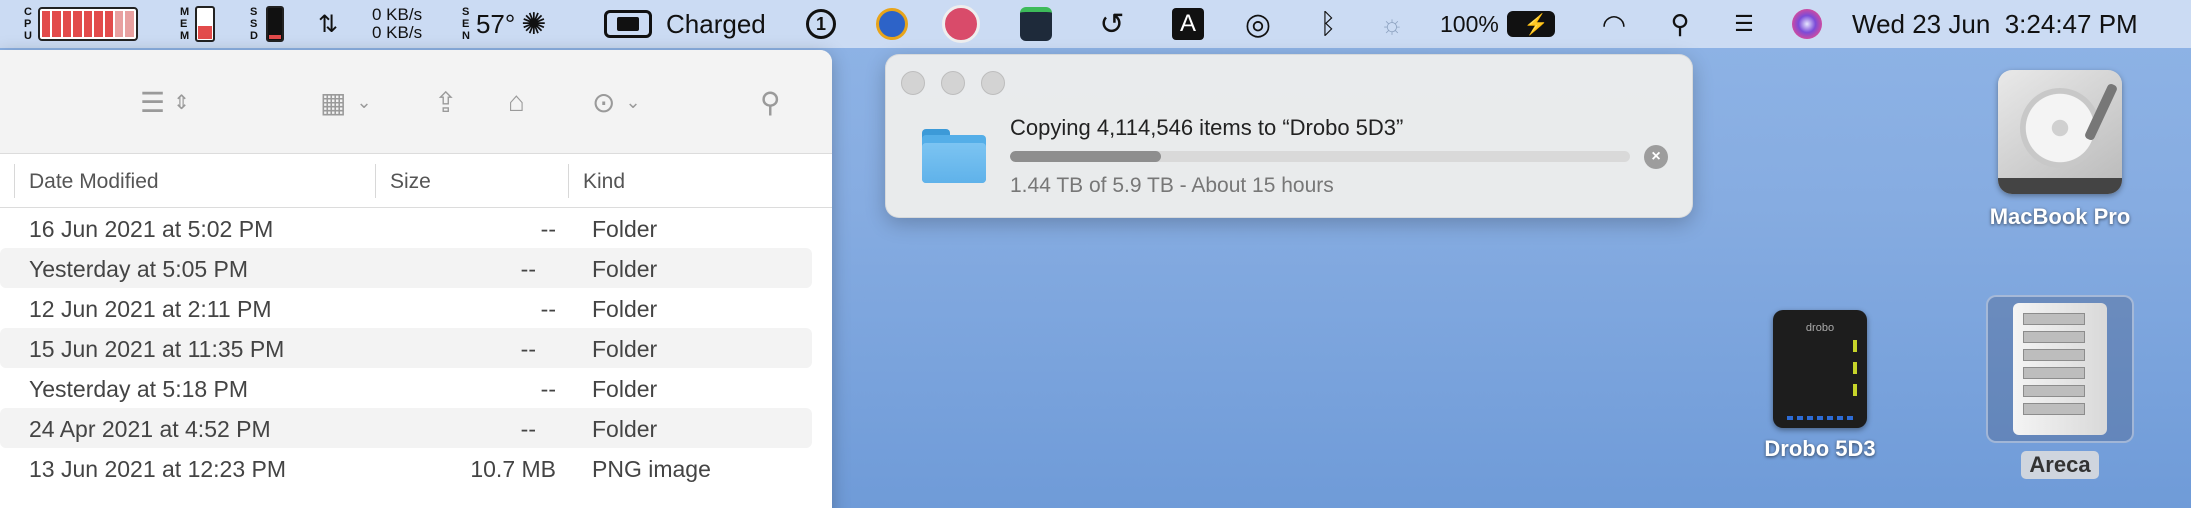 This screenshot has height=508, width=2191. Describe the element at coordinates (1820, 328) in the screenshot. I see `drobo-brand-text: drobo` at that location.